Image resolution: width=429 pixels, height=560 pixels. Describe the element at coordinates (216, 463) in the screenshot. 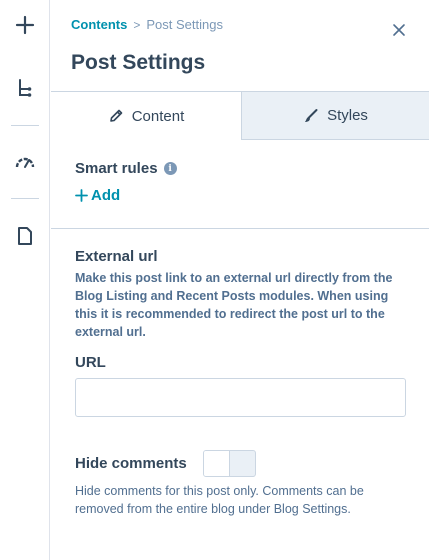

I see `toggle-knob` at that location.